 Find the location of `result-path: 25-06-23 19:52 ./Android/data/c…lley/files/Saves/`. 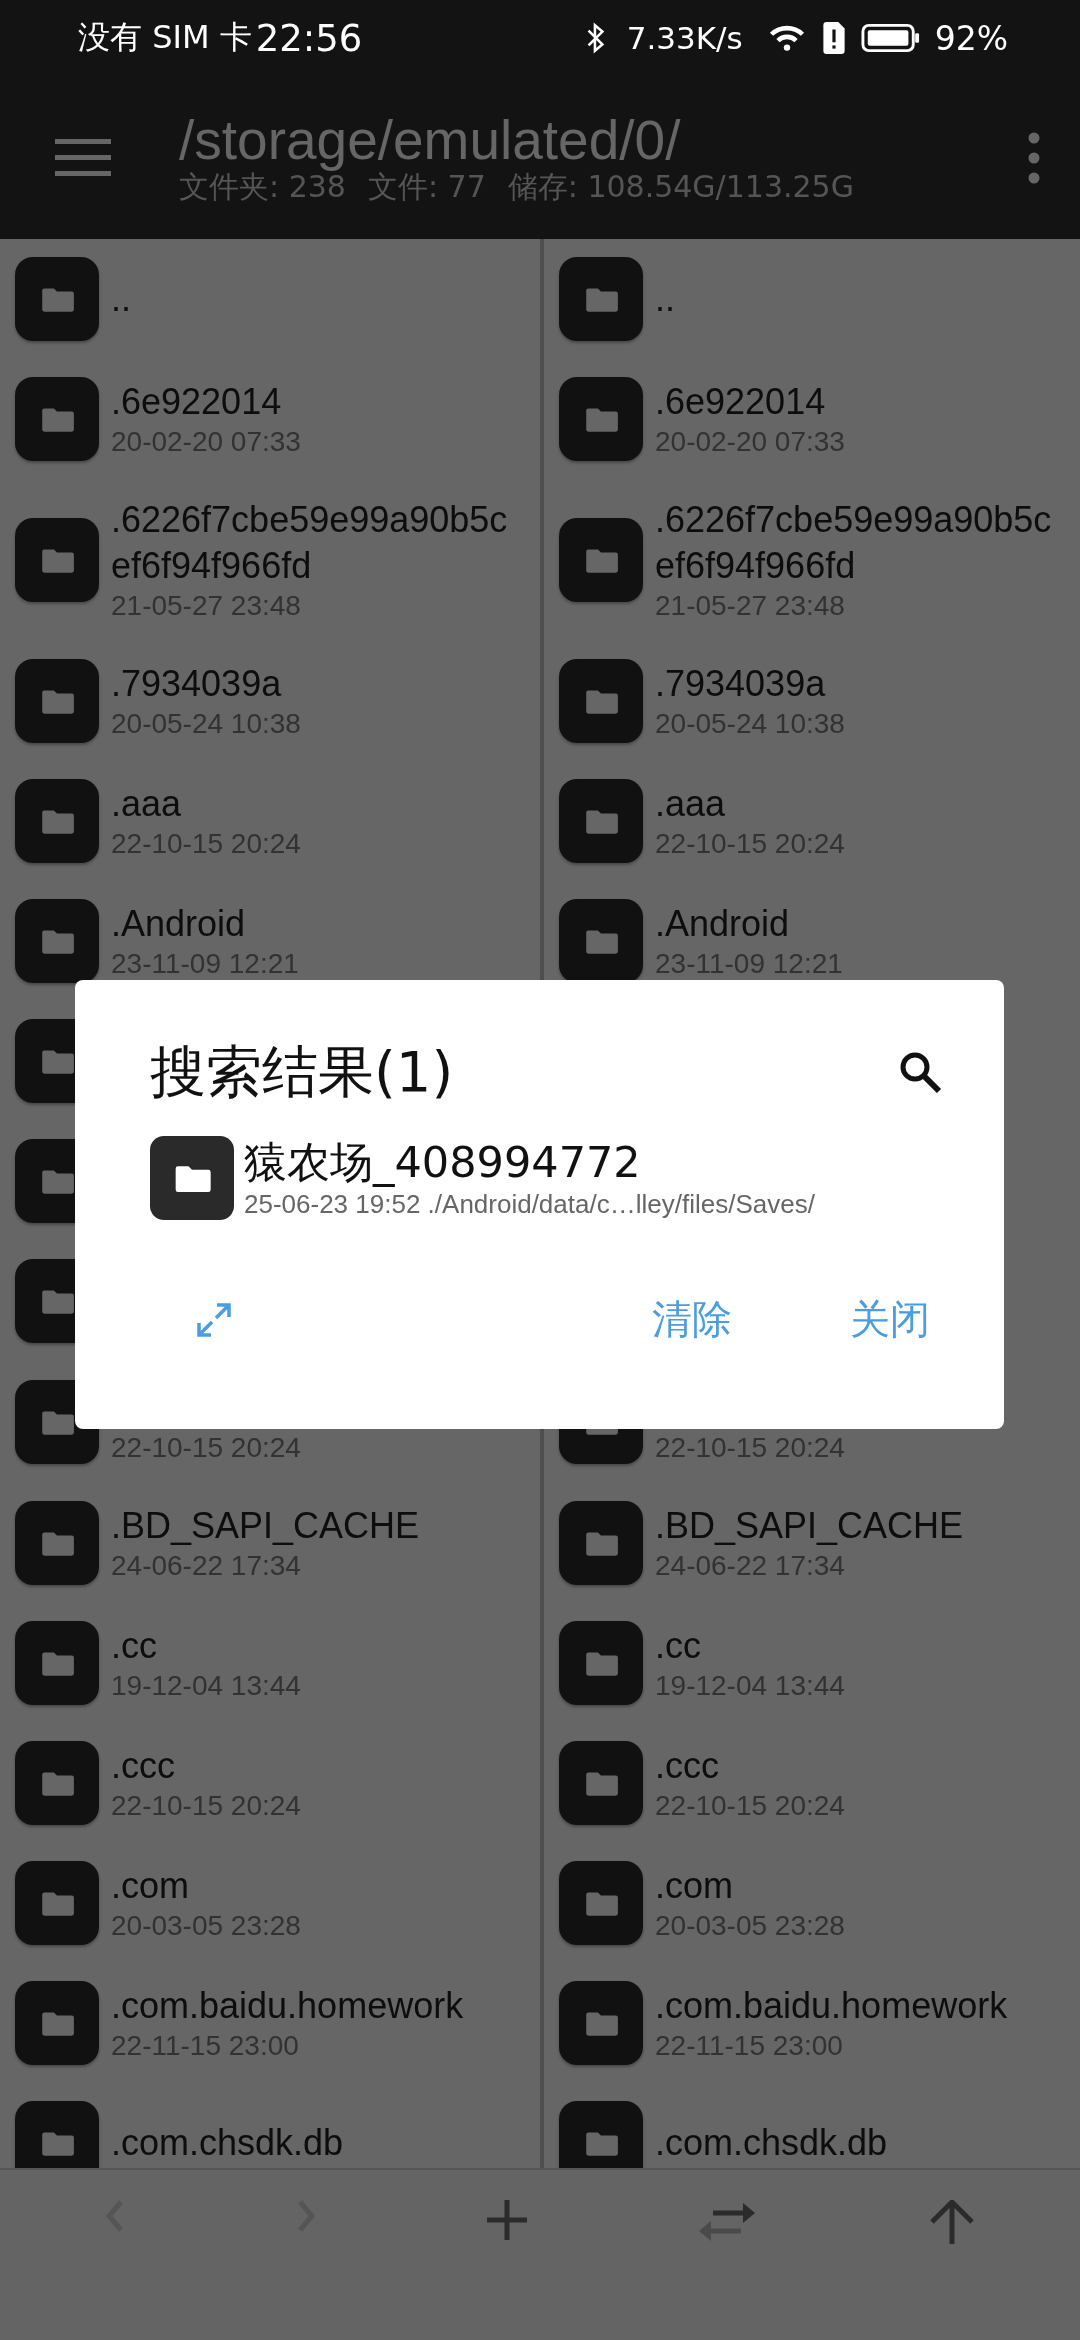

result-path: 25-06-23 19:52 ./Android/data/c…lley/files/Saves/ is located at coordinates (529, 1204).